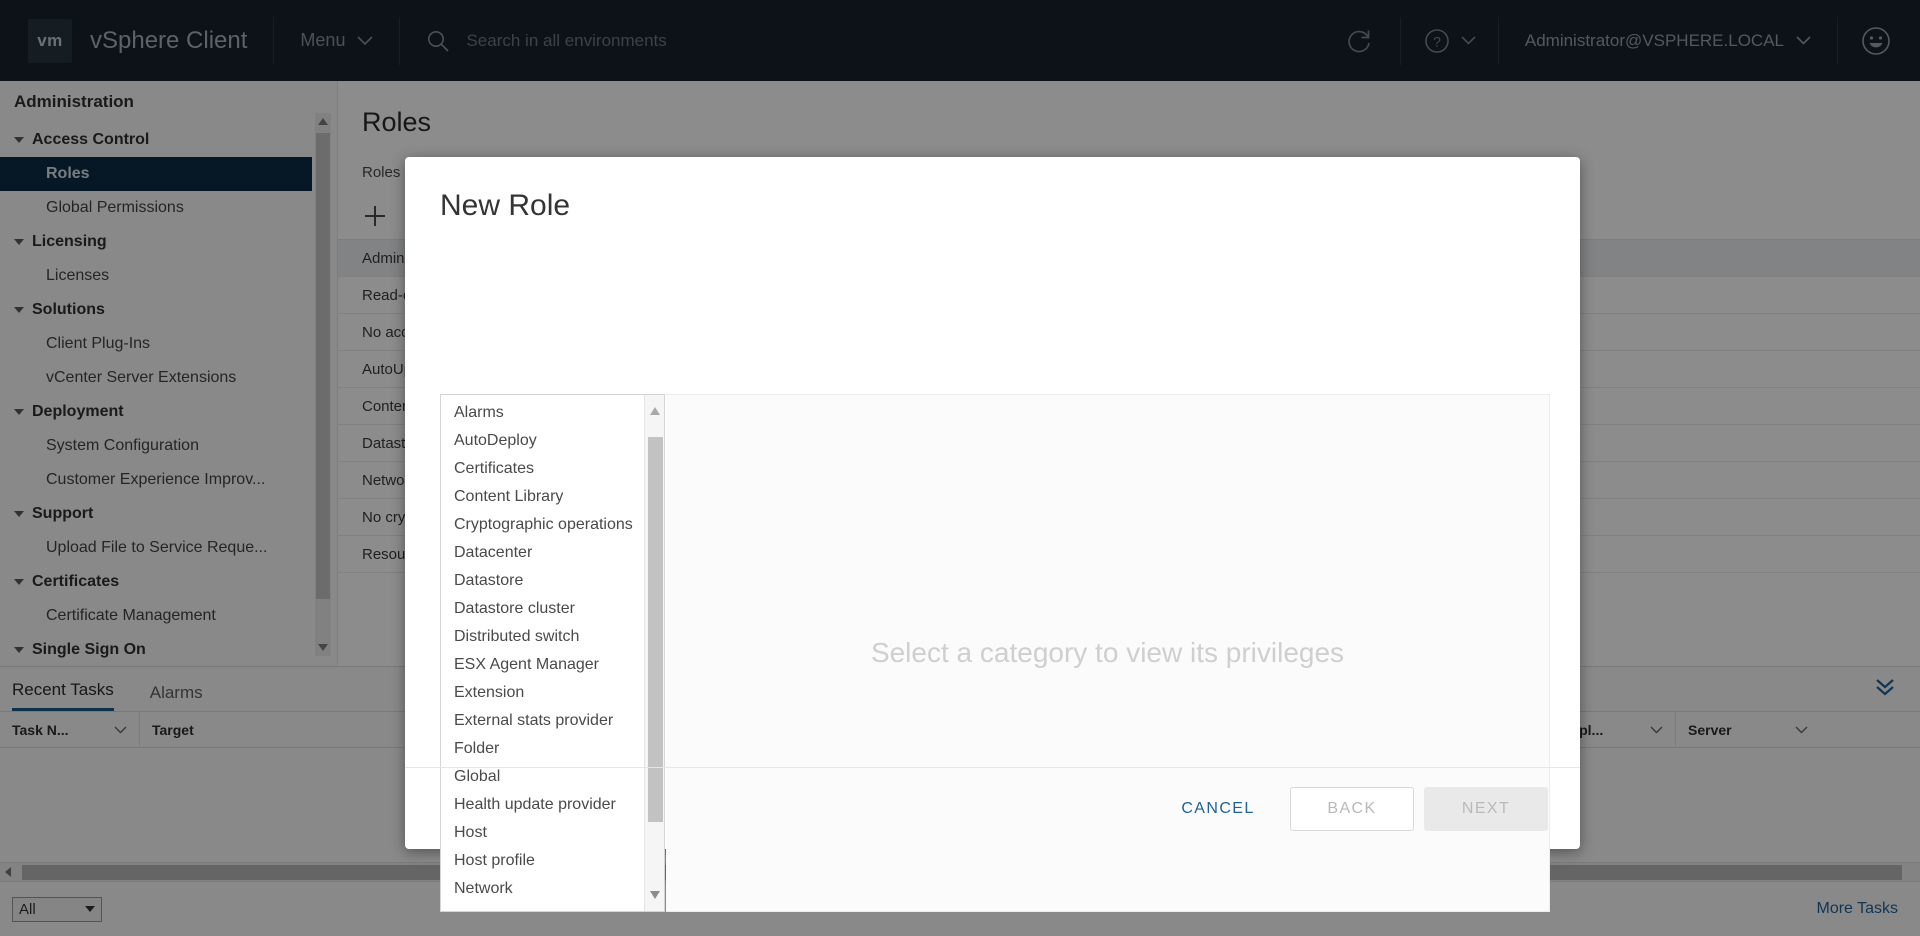 The image size is (1920, 936). I want to click on dialog-footer: CANCEL BACK NEXT, so click(992, 808).